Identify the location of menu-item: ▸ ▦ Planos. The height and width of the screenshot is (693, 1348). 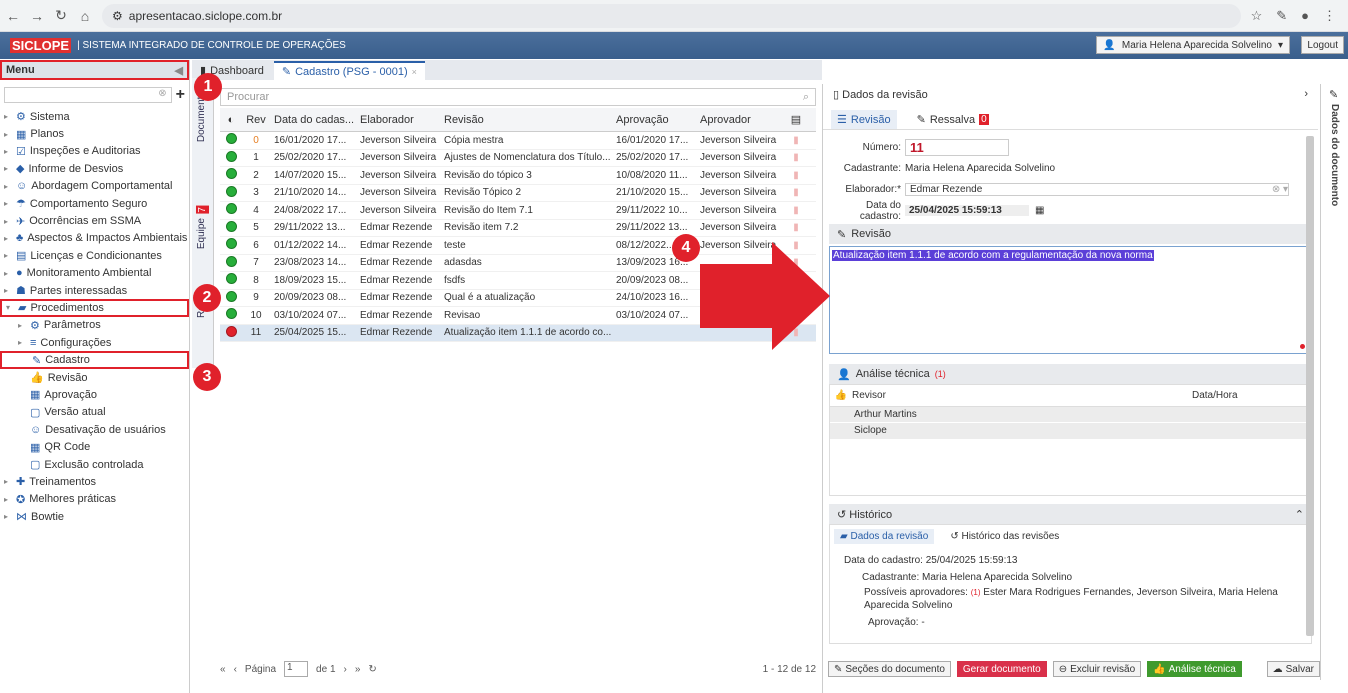
(94, 133).